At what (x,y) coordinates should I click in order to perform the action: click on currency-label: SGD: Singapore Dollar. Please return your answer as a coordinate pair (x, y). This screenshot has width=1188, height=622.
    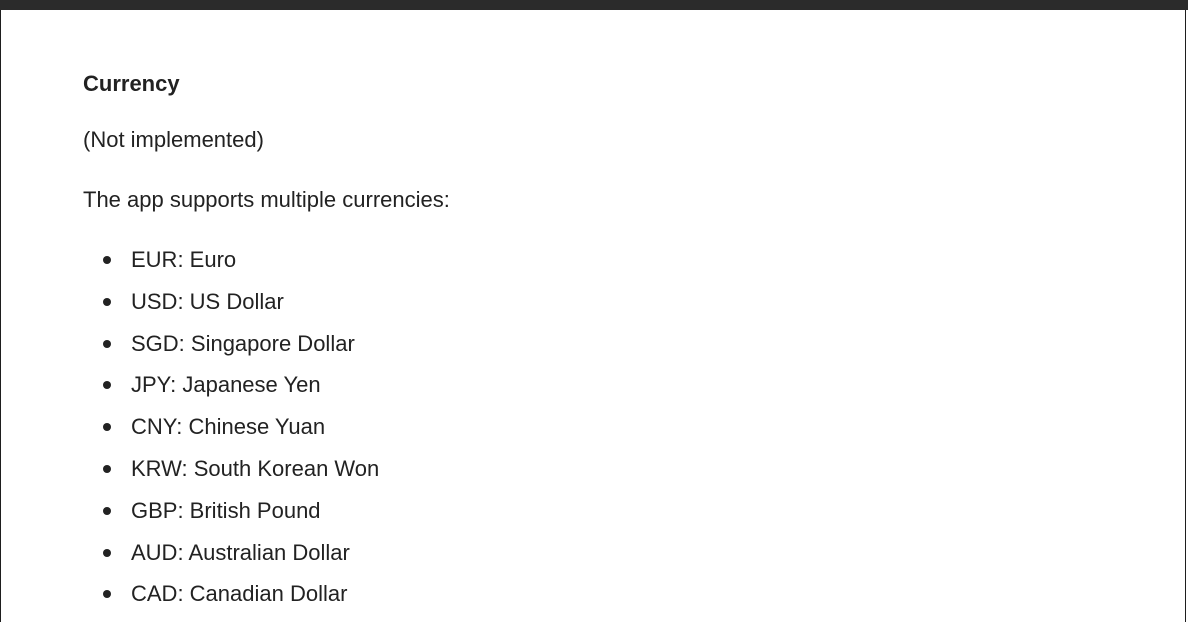
    Looking at the image, I should click on (243, 343).